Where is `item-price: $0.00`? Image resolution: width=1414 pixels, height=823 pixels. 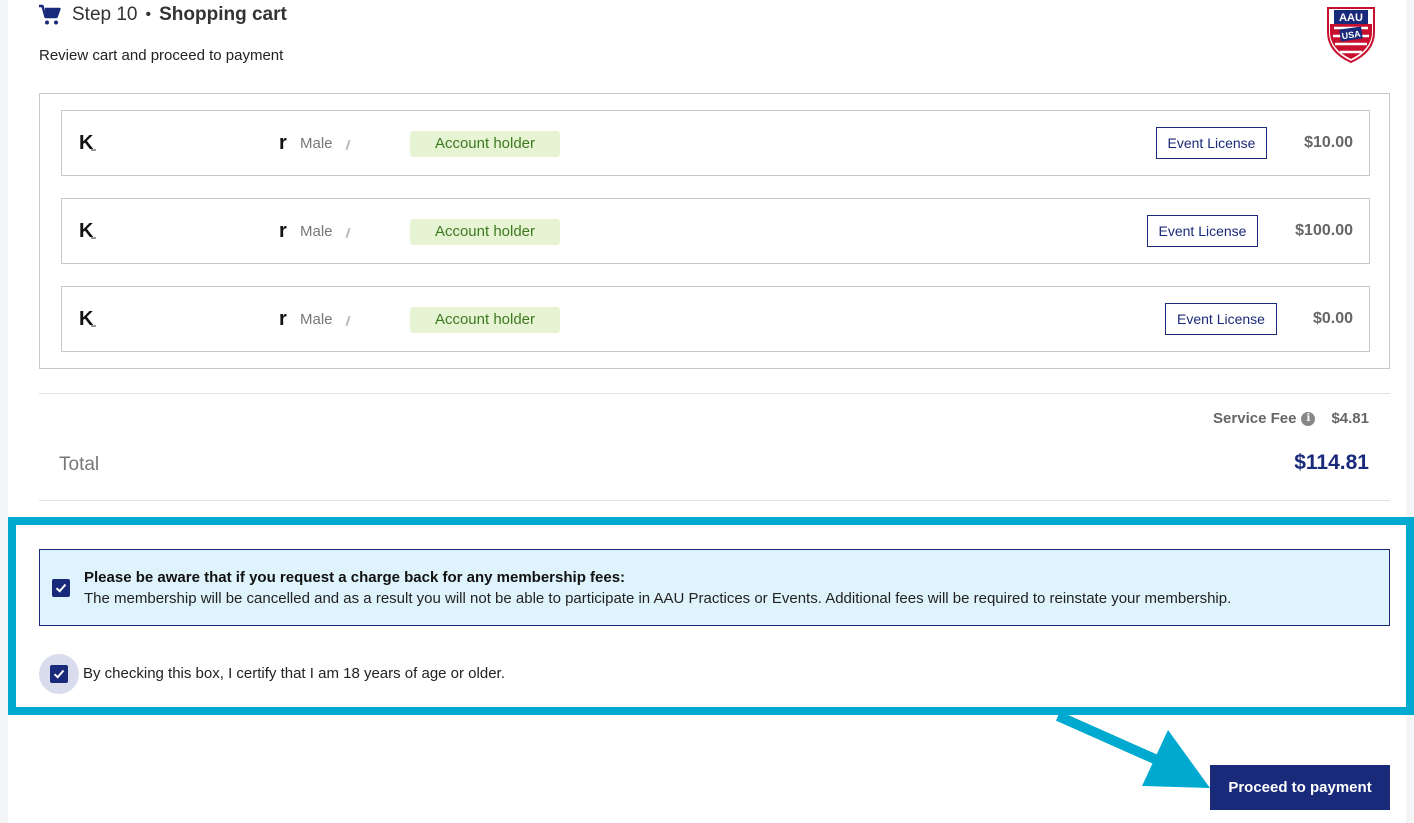 item-price: $0.00 is located at coordinates (1332, 318).